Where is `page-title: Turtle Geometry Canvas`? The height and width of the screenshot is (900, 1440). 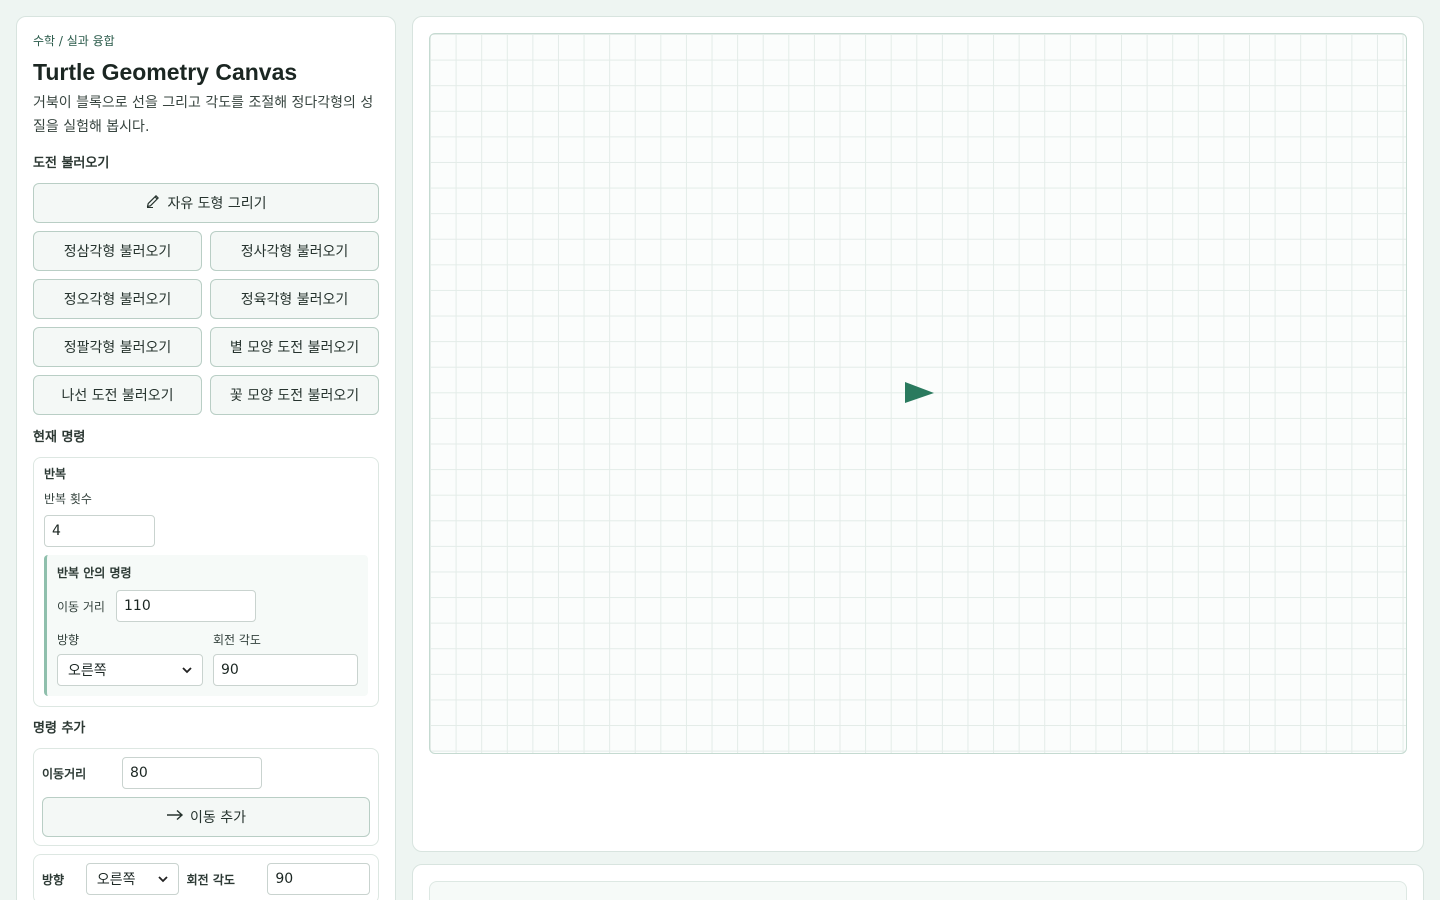 page-title: Turtle Geometry Canvas is located at coordinates (165, 72).